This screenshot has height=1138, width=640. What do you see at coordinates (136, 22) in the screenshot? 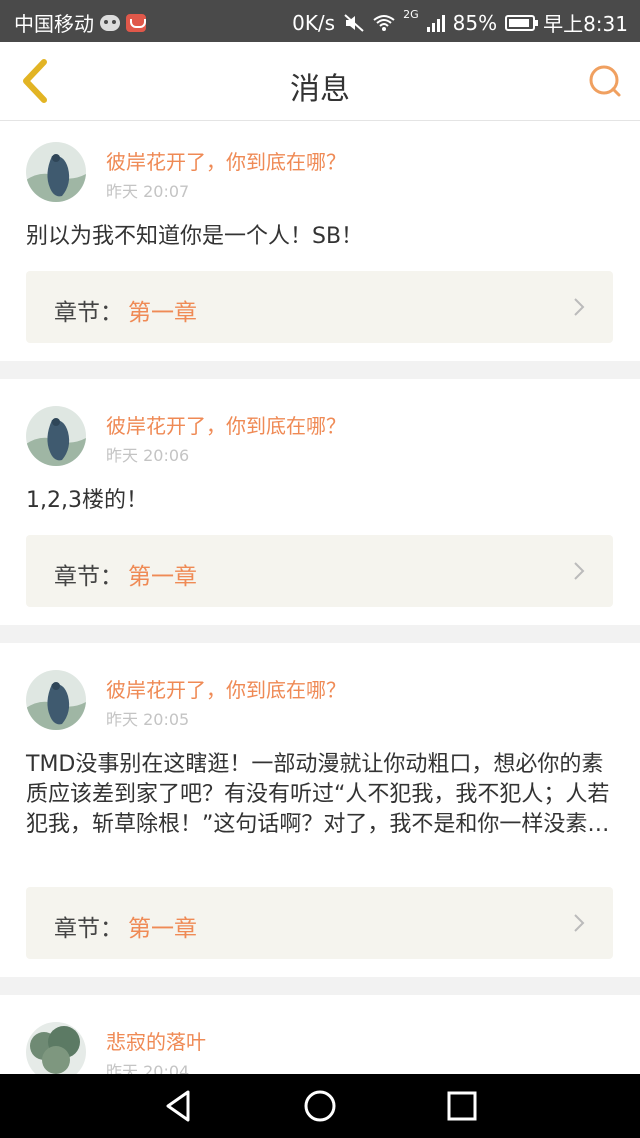
I see `mail-notification-icon` at bounding box center [136, 22].